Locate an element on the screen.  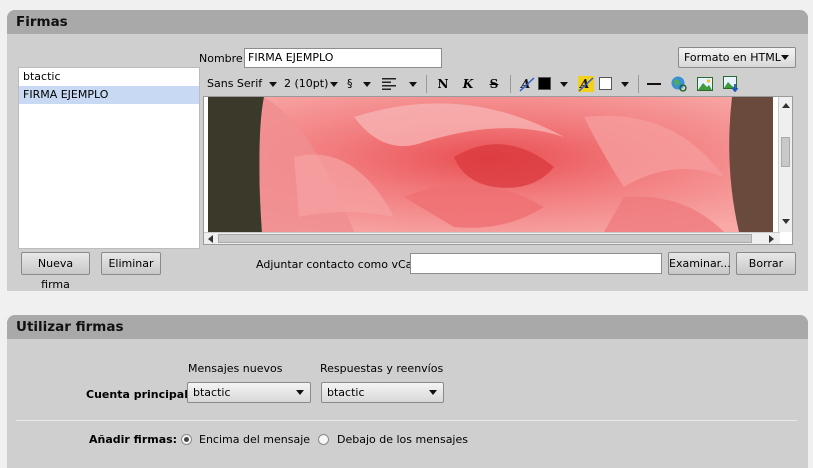
image-icon is located at coordinates (705, 84).